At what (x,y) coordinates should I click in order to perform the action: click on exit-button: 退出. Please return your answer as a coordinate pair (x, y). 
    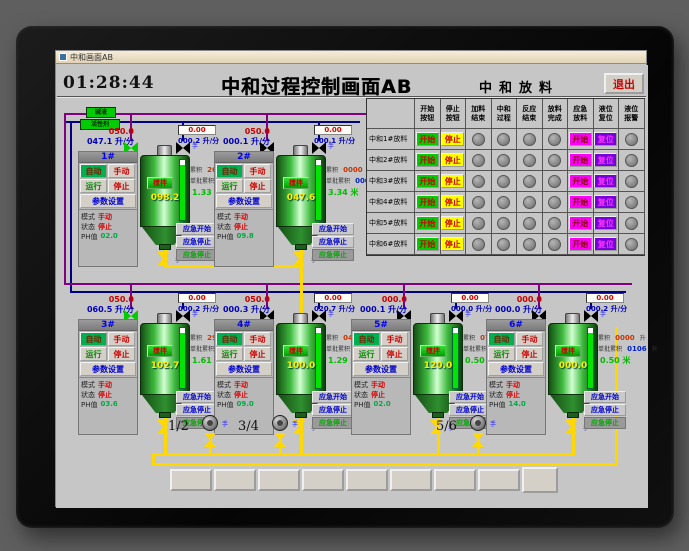
    Looking at the image, I should click on (624, 83).